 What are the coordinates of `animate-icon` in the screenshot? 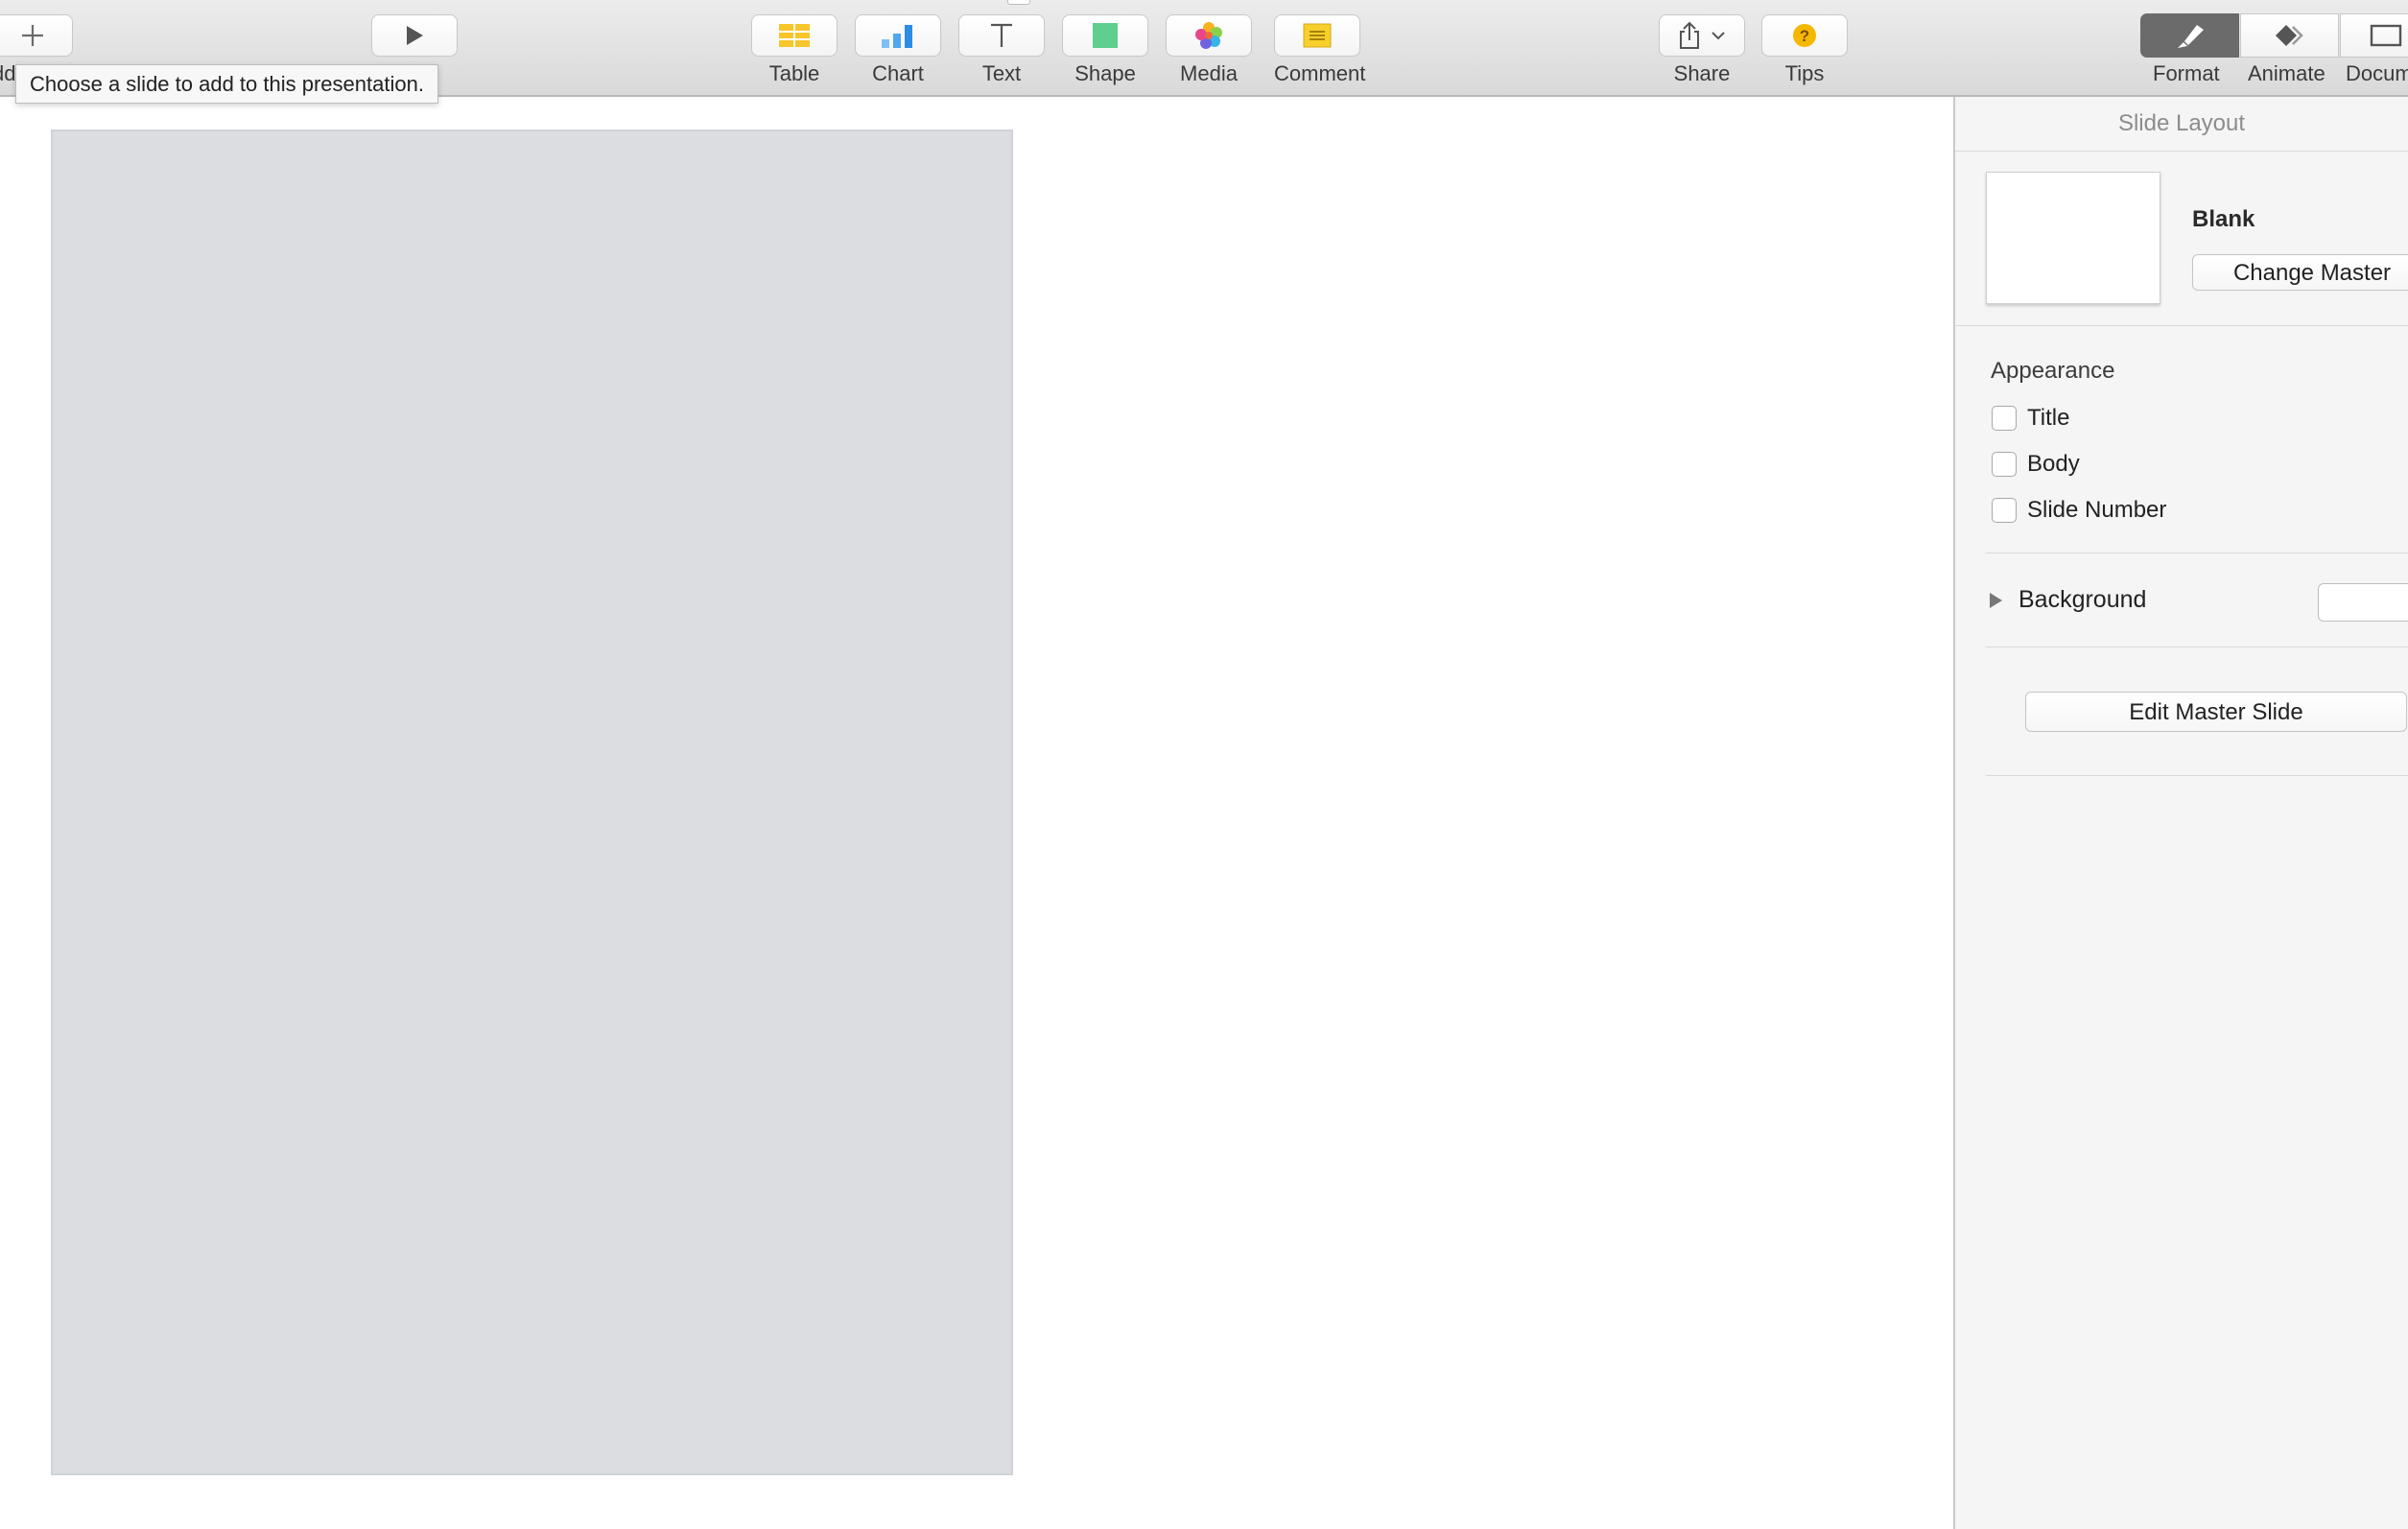 It's located at (2289, 36).